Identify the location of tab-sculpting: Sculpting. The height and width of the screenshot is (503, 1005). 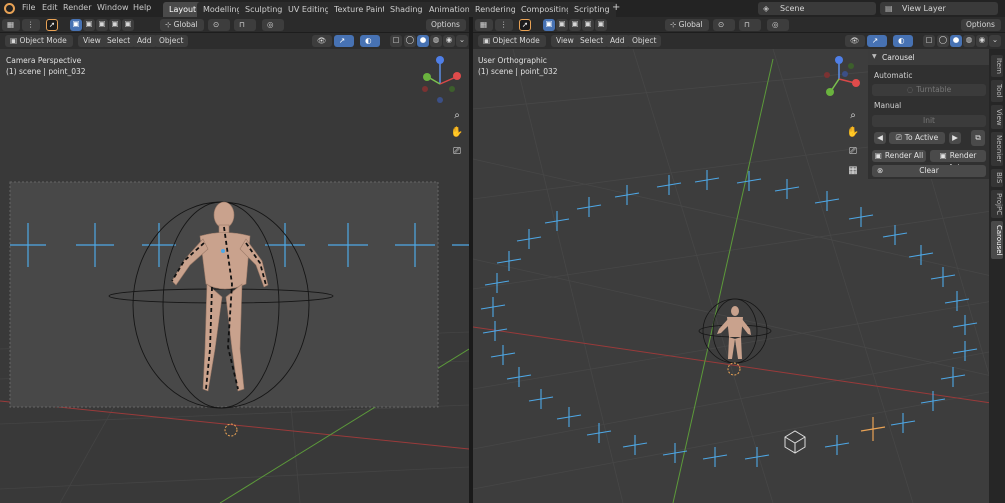
(264, 9).